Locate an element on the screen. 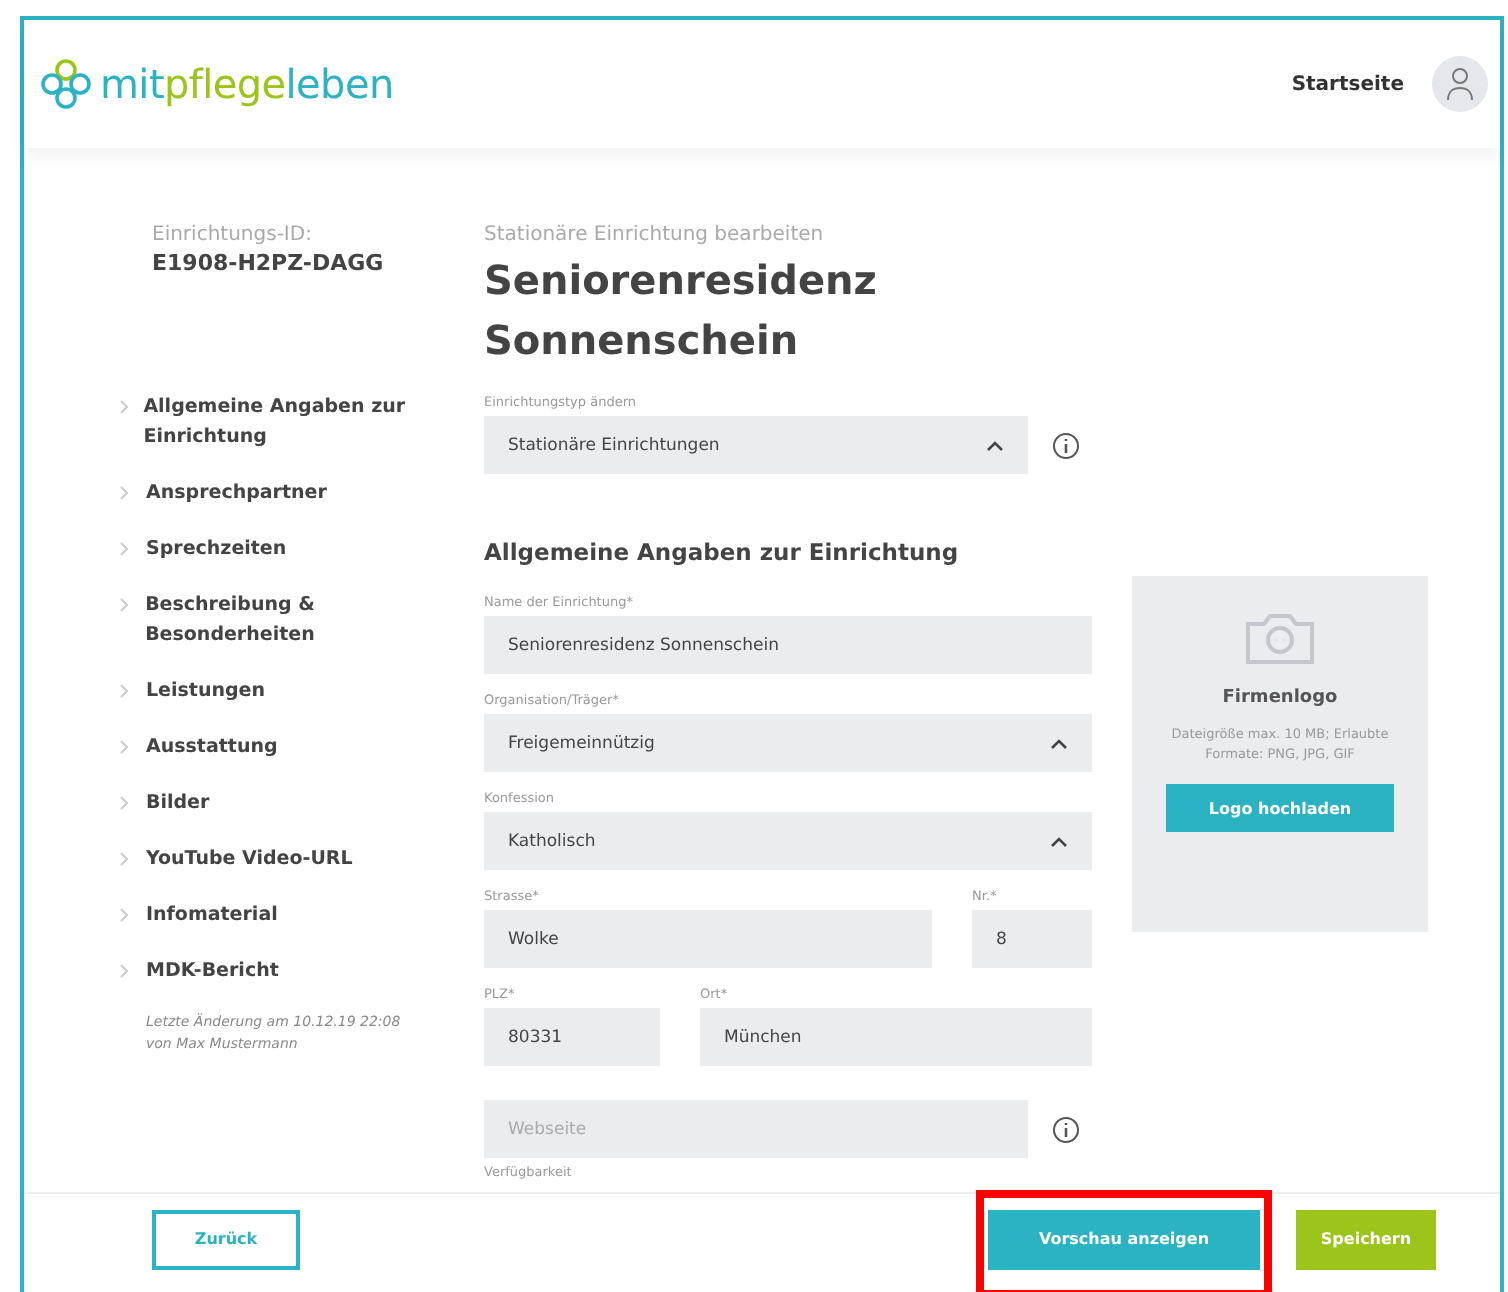  id-label: Einrichtungs-ID: is located at coordinates (233, 235).